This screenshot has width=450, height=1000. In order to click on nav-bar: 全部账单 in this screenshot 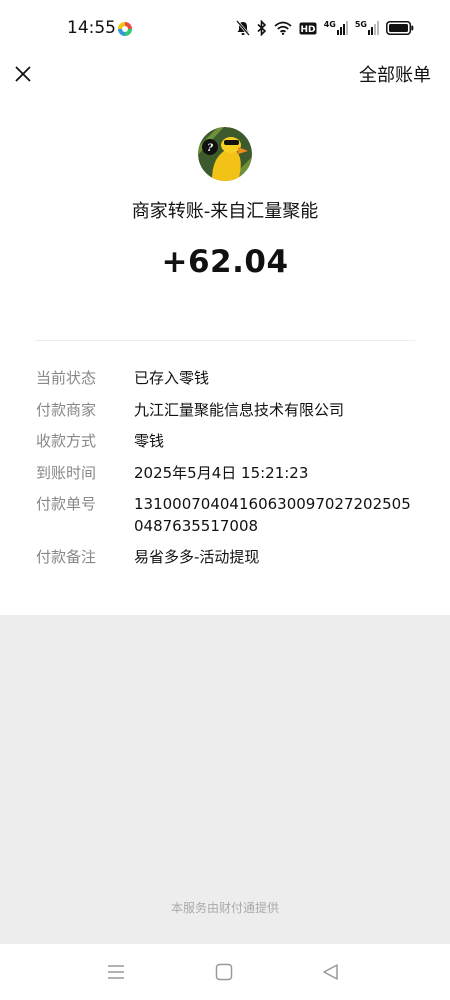, I will do `click(225, 78)`.